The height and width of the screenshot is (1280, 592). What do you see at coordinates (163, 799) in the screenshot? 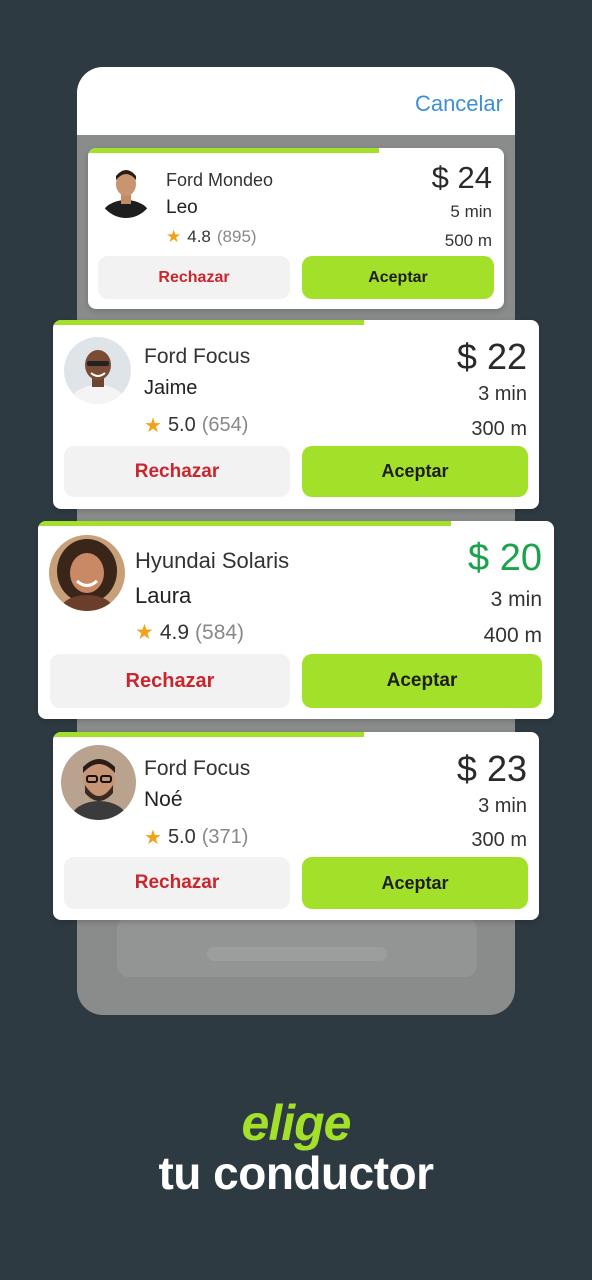
I see `driver-name: Noé` at bounding box center [163, 799].